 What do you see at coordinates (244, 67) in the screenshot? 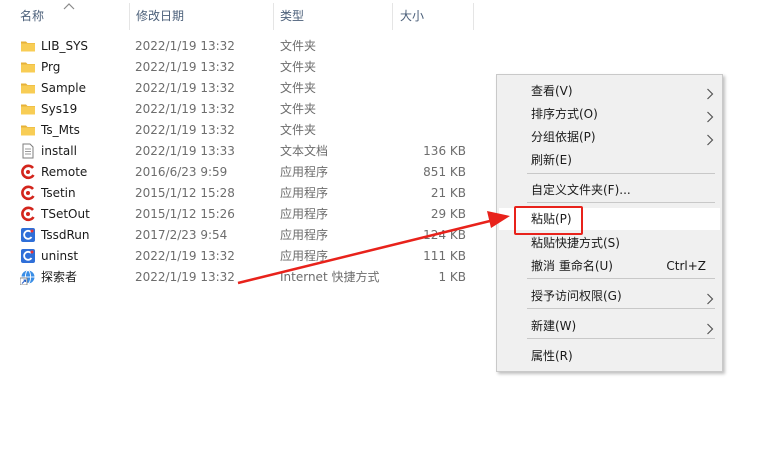
I see `file-row: Prg 2022/1/19 13:32 文件夹` at bounding box center [244, 67].